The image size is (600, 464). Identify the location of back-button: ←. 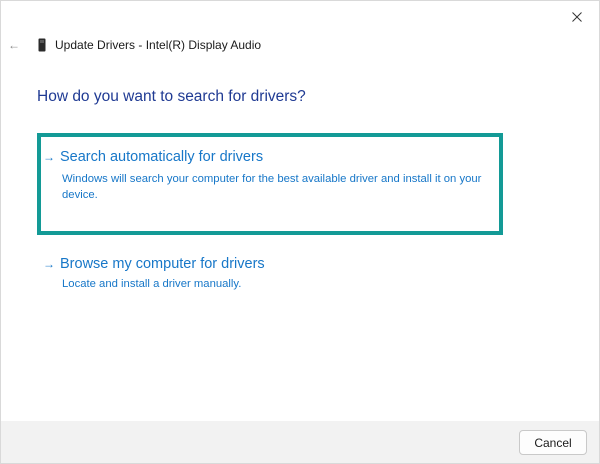
(14, 45).